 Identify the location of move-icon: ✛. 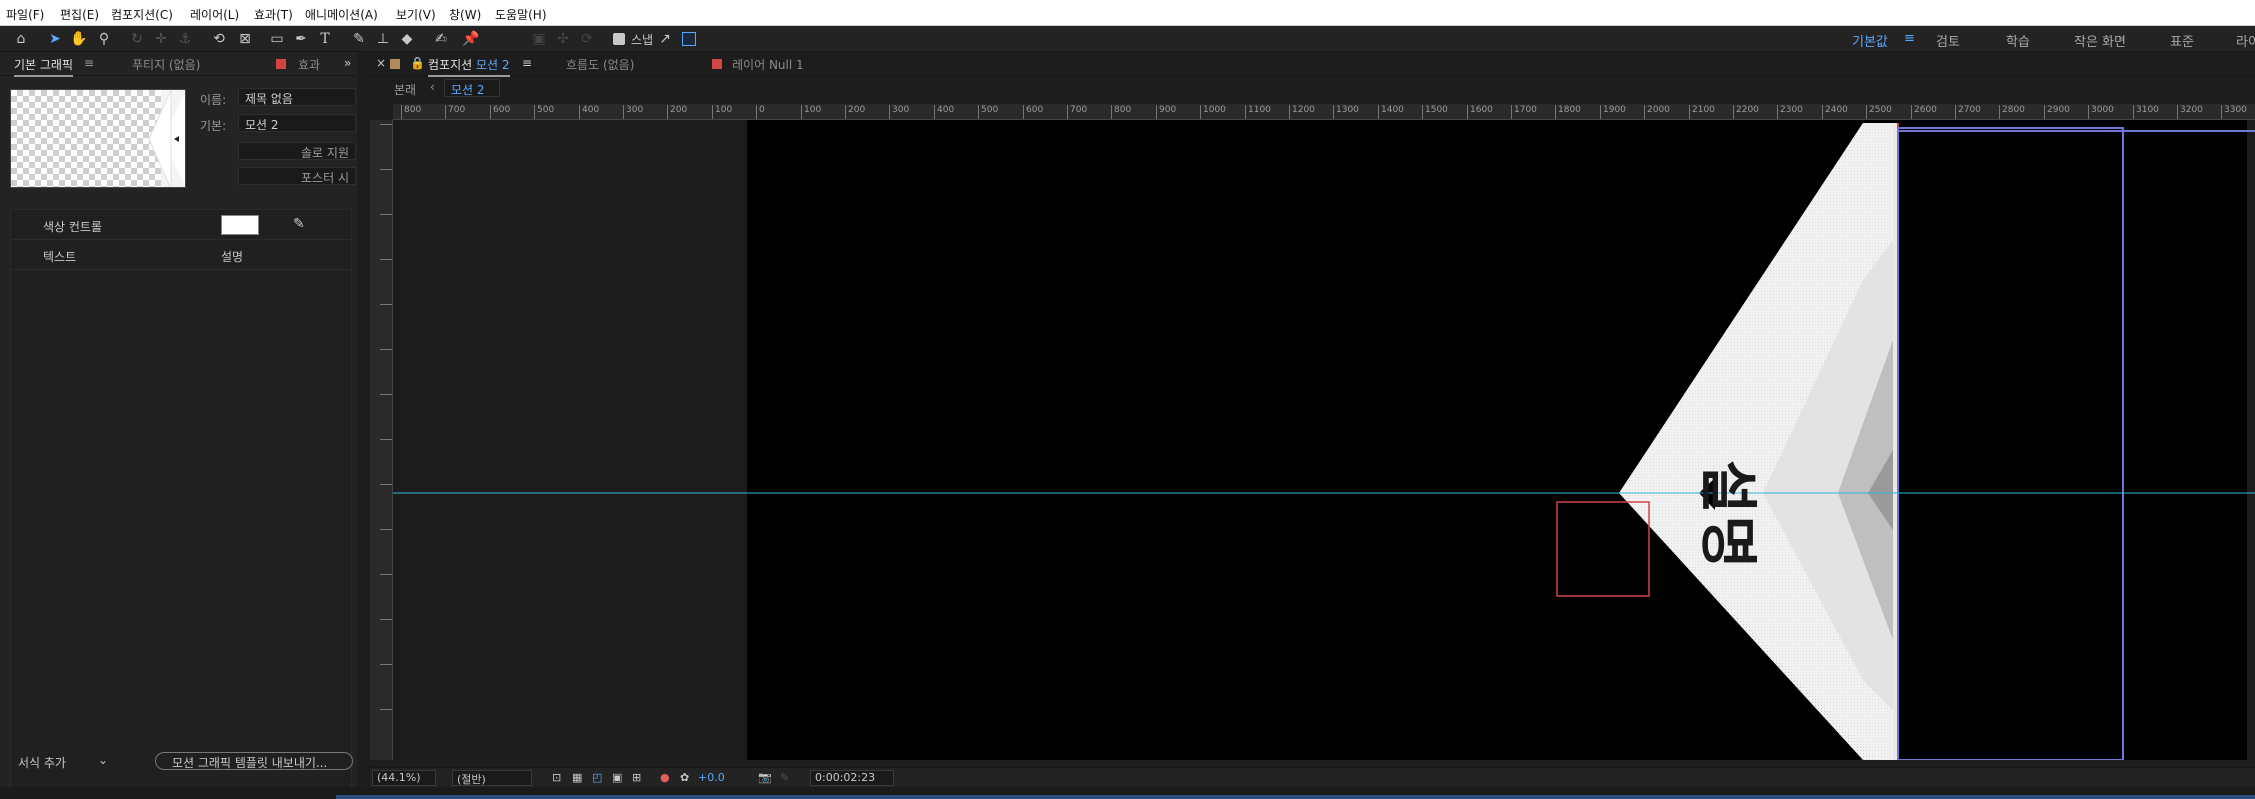
(161, 39).